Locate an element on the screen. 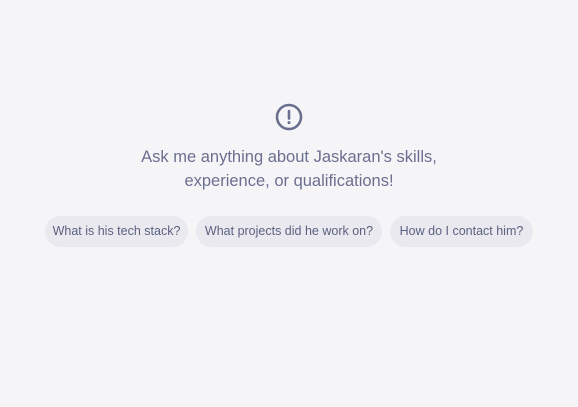 This screenshot has width=578, height=407. alert-circle-icon is located at coordinates (289, 117).